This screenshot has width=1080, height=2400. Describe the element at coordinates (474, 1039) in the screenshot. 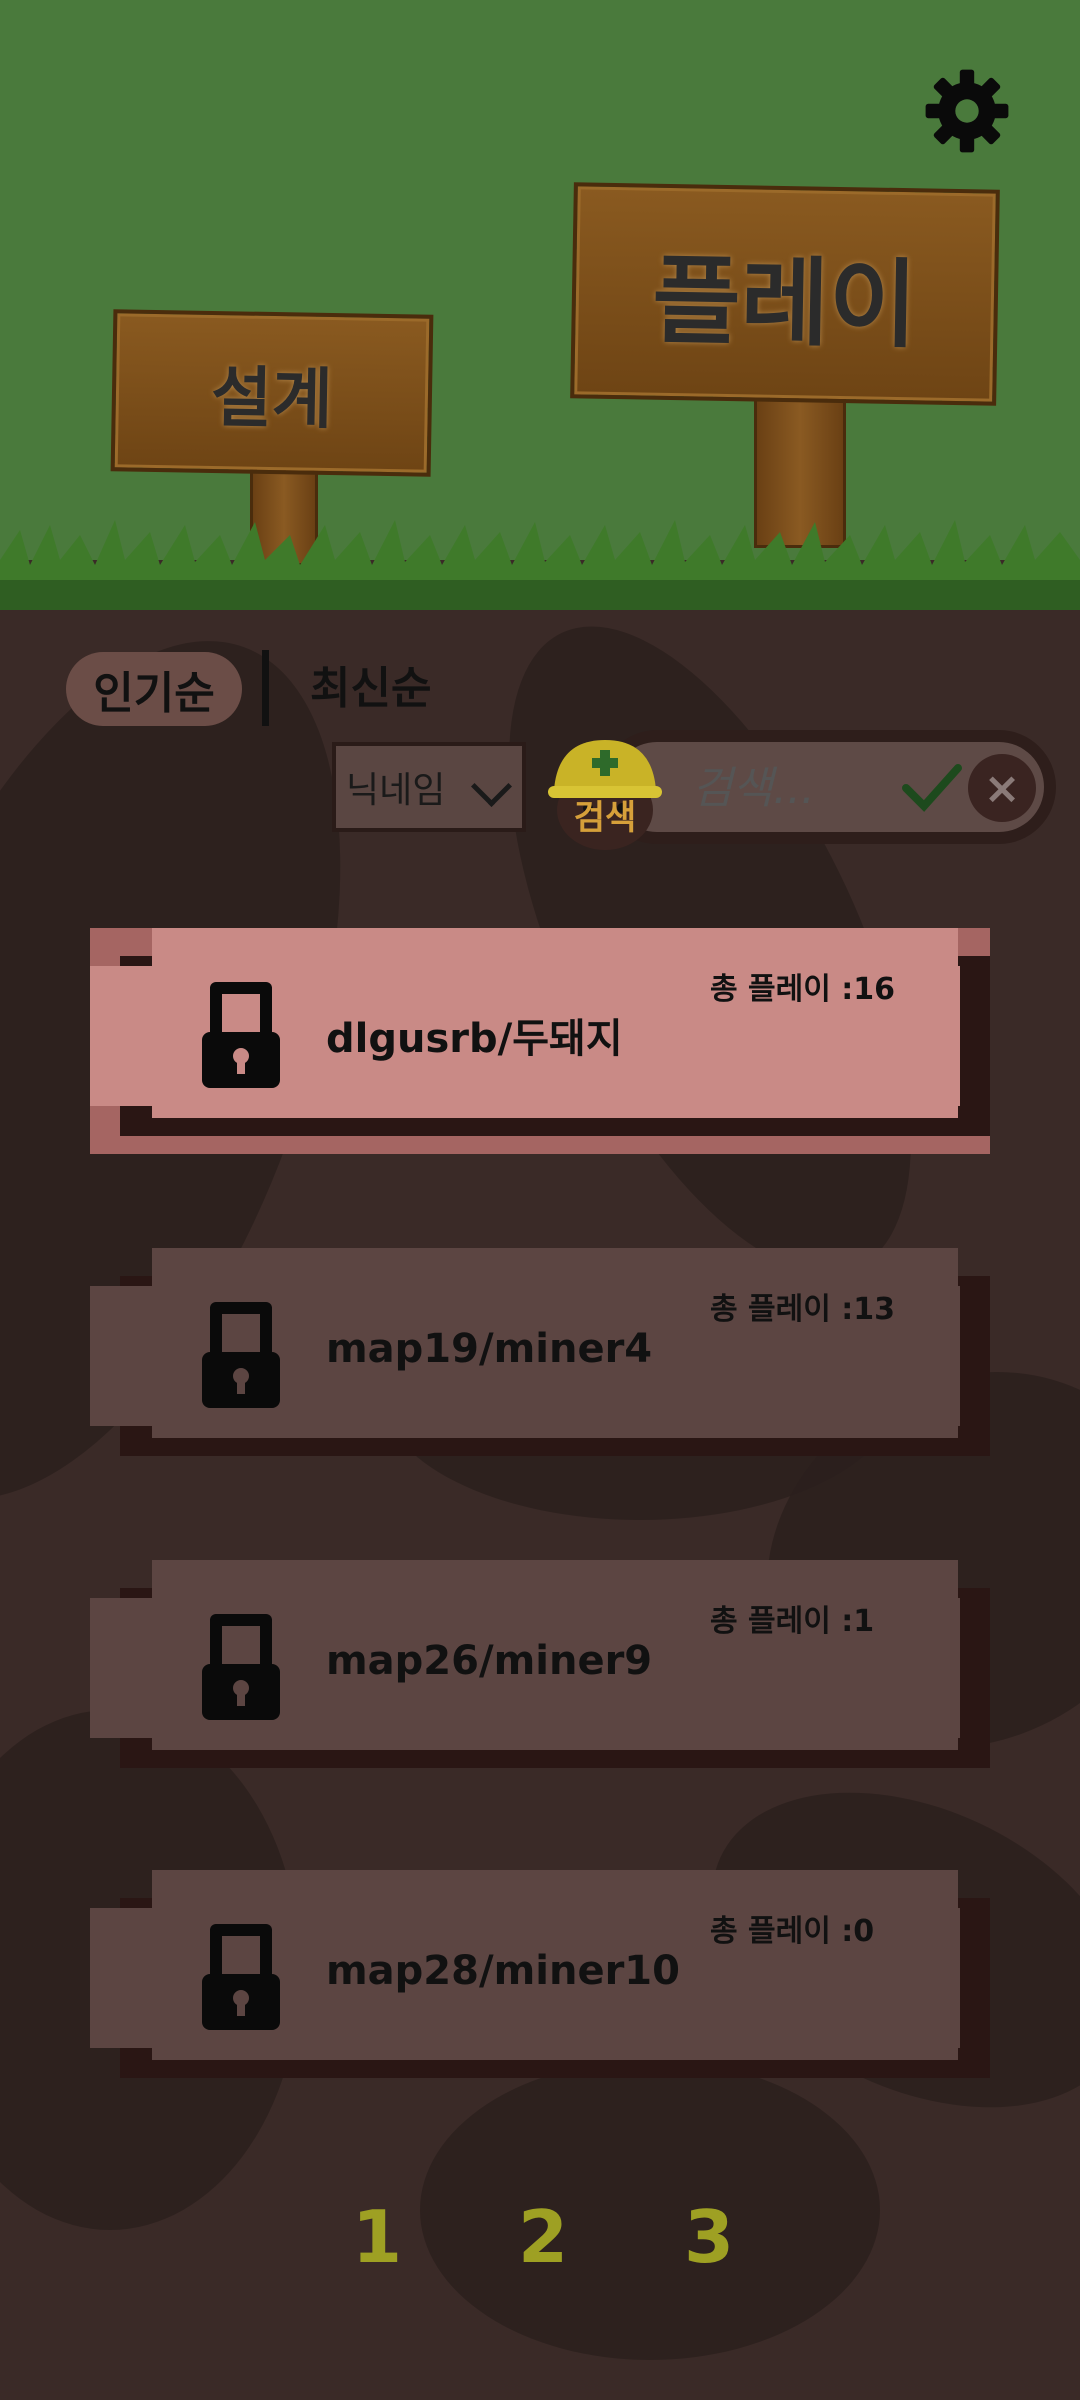

I see `map-title: dlgusrb/두돼지` at that location.